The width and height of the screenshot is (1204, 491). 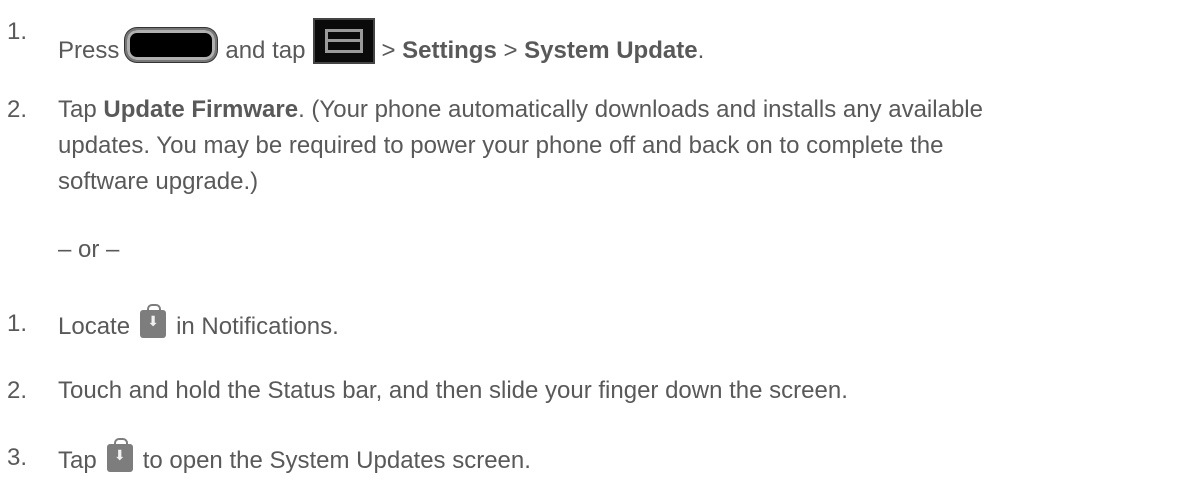 What do you see at coordinates (89, 249) in the screenshot?
I see `or-separator: – or –` at bounding box center [89, 249].